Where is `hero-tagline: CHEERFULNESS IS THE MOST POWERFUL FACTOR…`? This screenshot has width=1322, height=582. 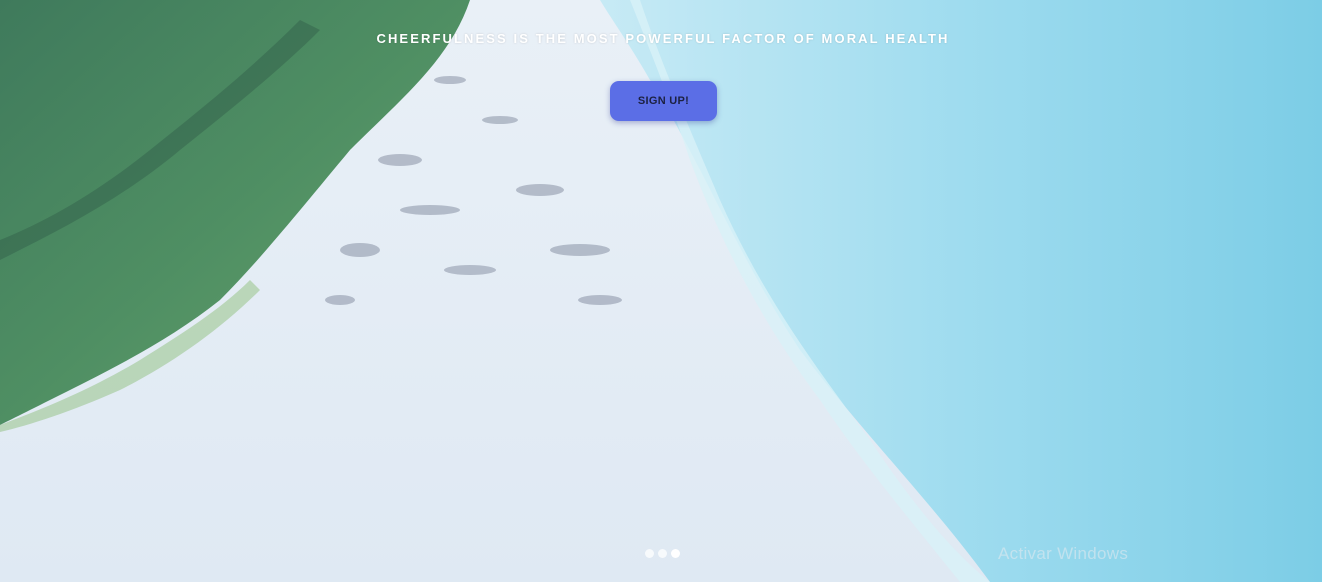
hero-tagline: CHEERFULNESS IS THE MOST POWERFUL FACTOR… is located at coordinates (663, 38).